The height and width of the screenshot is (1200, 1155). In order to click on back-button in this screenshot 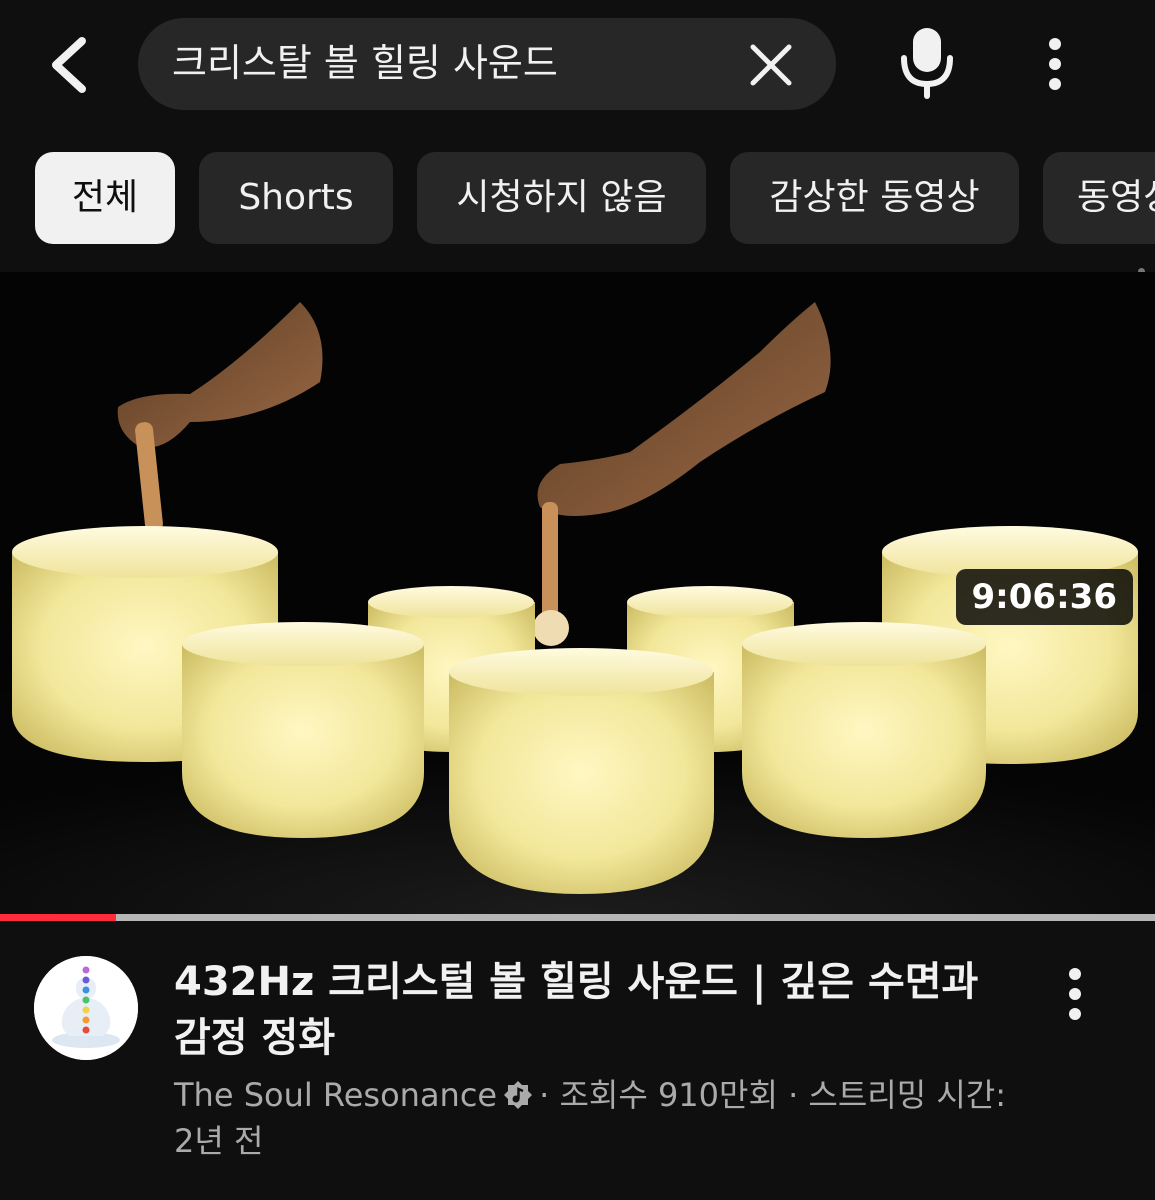, I will do `click(68, 65)`.